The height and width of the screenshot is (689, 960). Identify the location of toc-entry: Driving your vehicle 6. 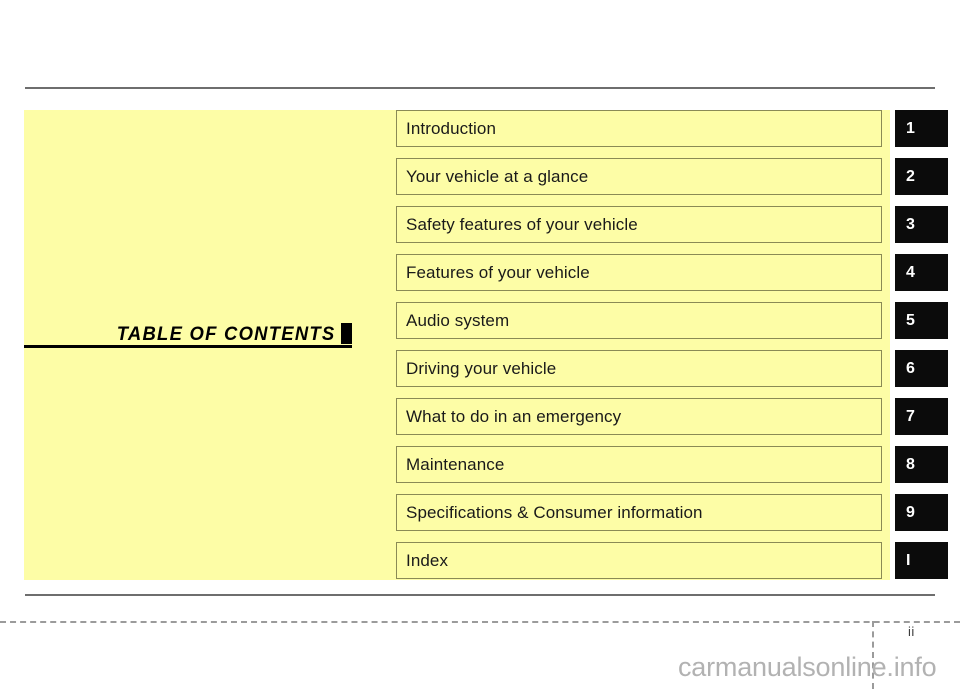
(672, 368).